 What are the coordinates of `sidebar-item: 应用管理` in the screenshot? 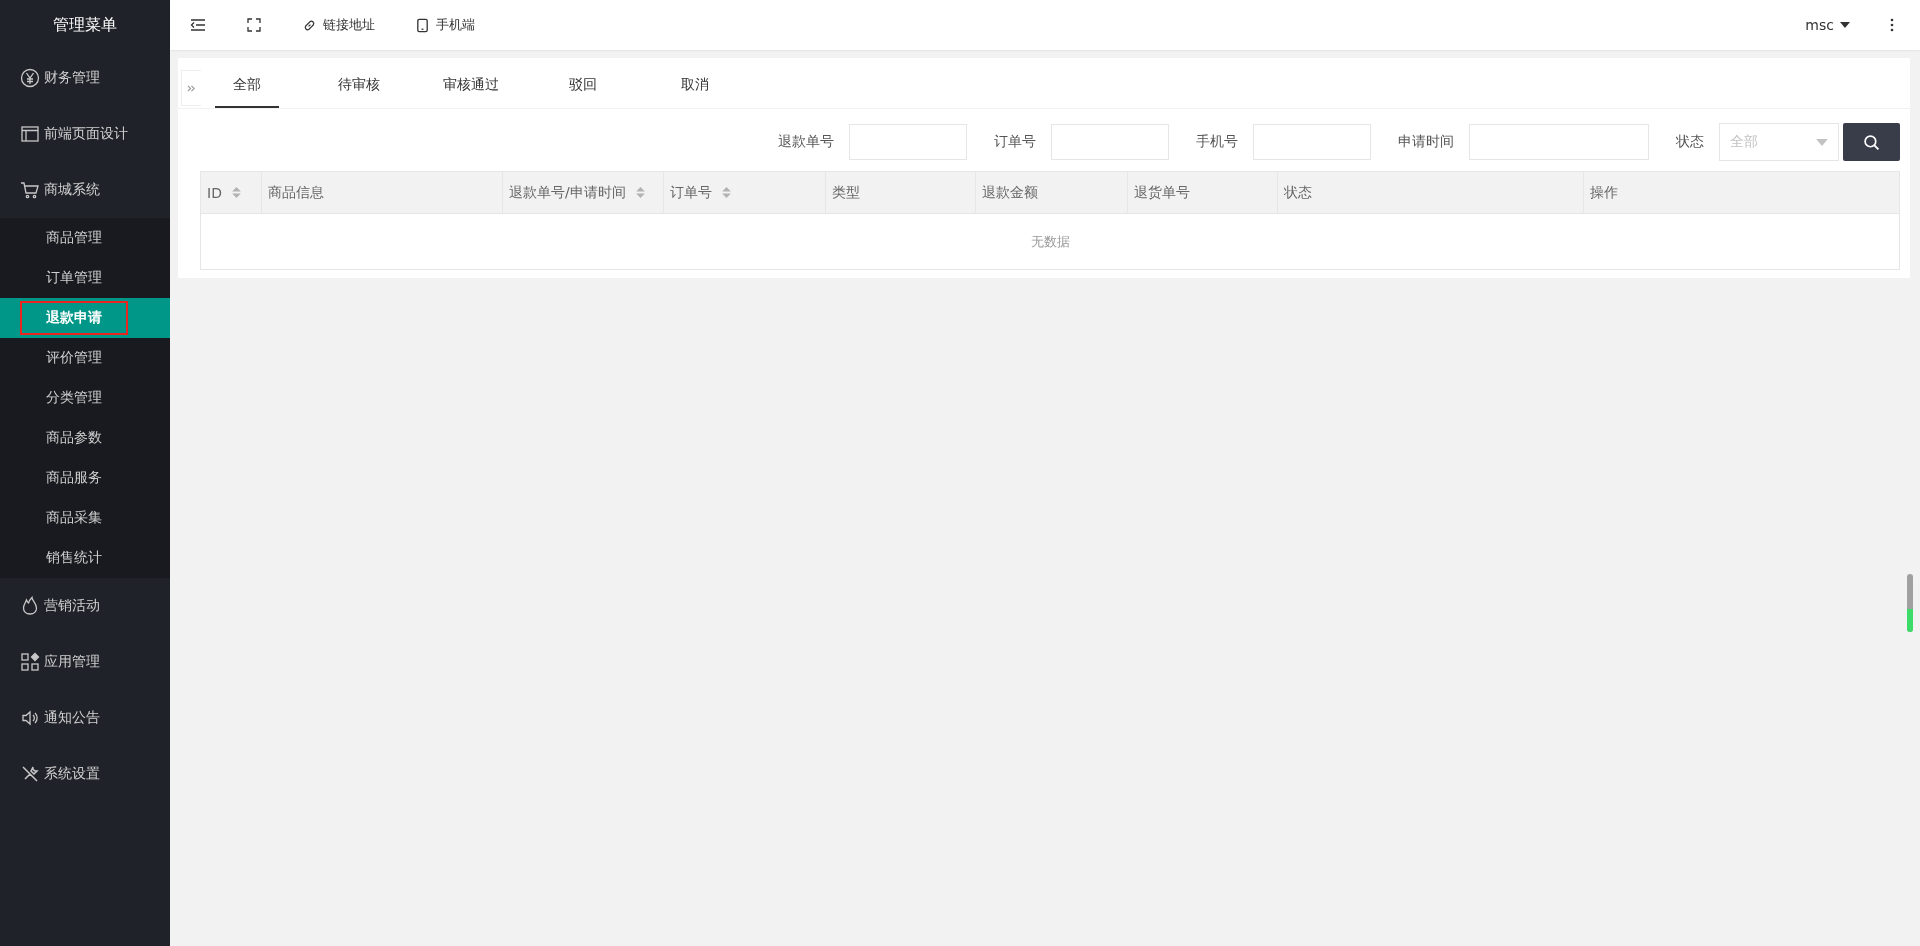 It's located at (85, 662).